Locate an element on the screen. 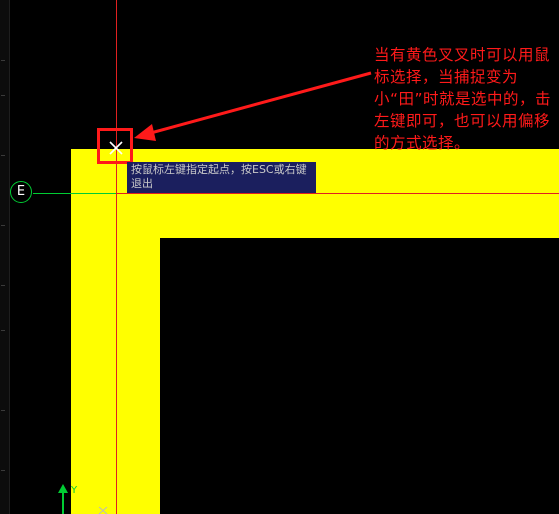  origin-mark-icon is located at coordinates (103, 510).